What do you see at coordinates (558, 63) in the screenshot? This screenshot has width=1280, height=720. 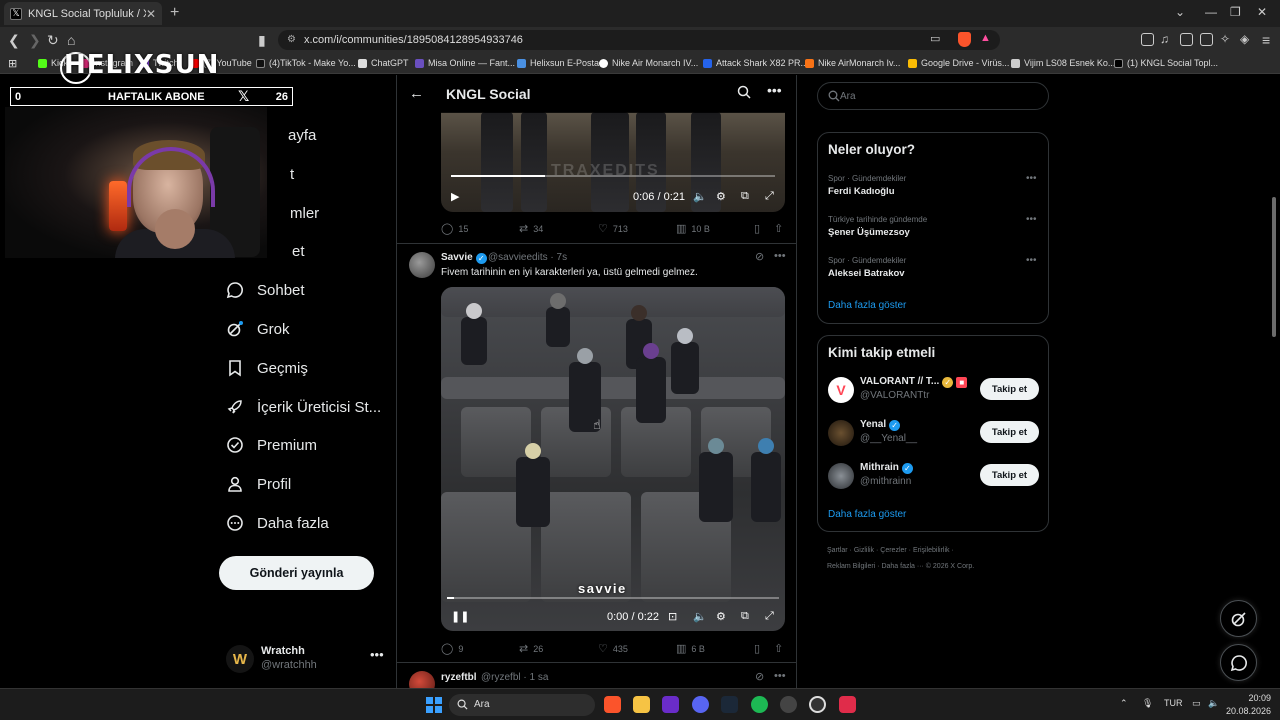 I see `bookmark-7: Helixsun E-Posta` at bounding box center [558, 63].